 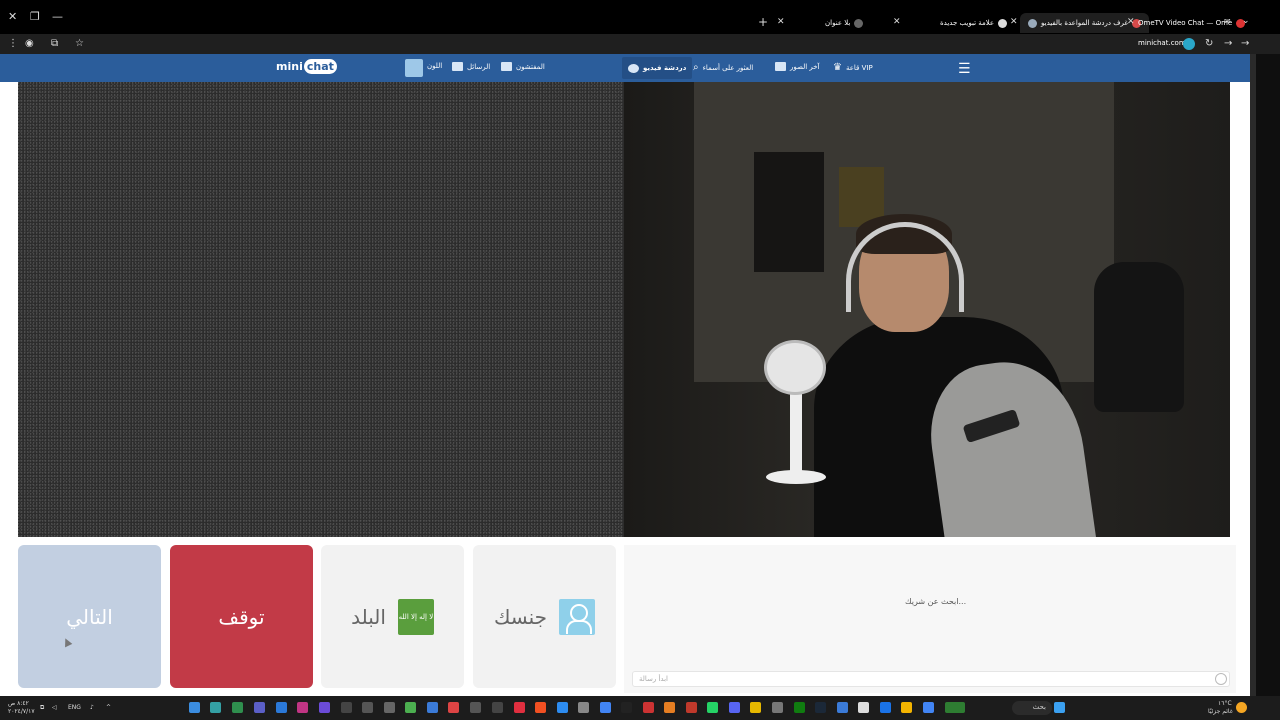 I want to click on next-button: التالي, so click(x=89, y=616).